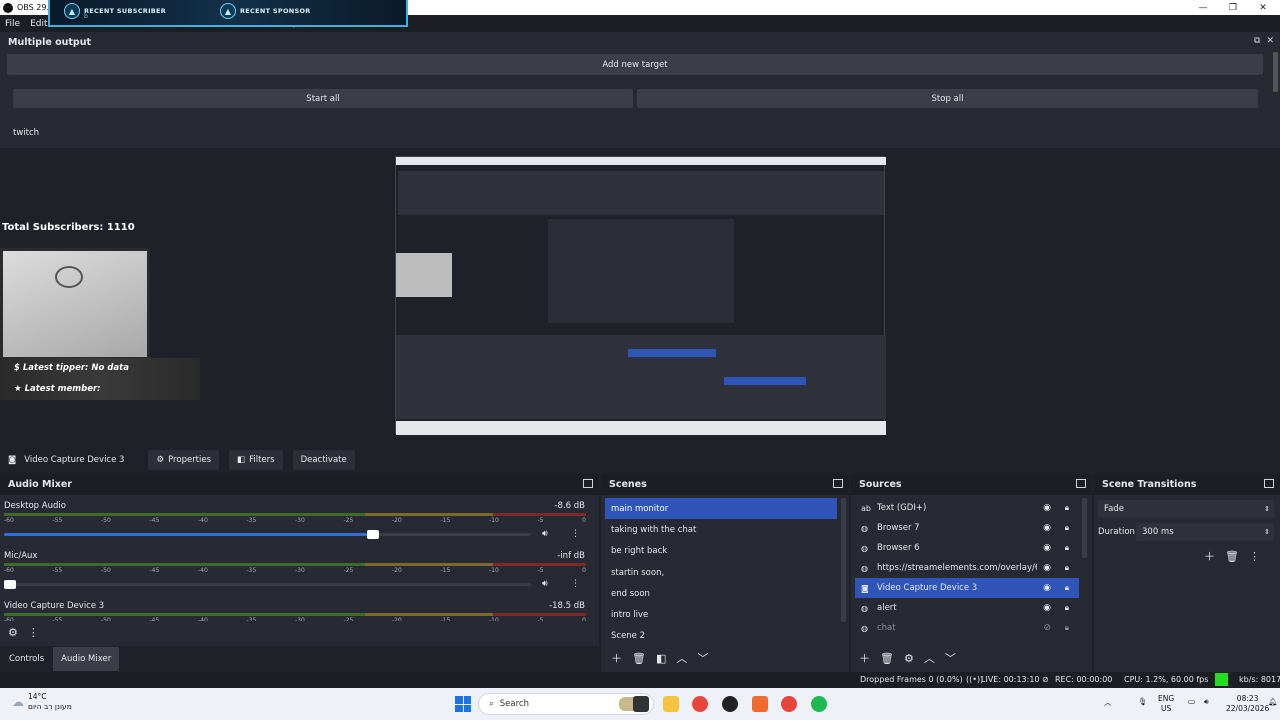 This screenshot has height=720, width=1280. I want to click on filters-button: ◧ Filters, so click(256, 460).